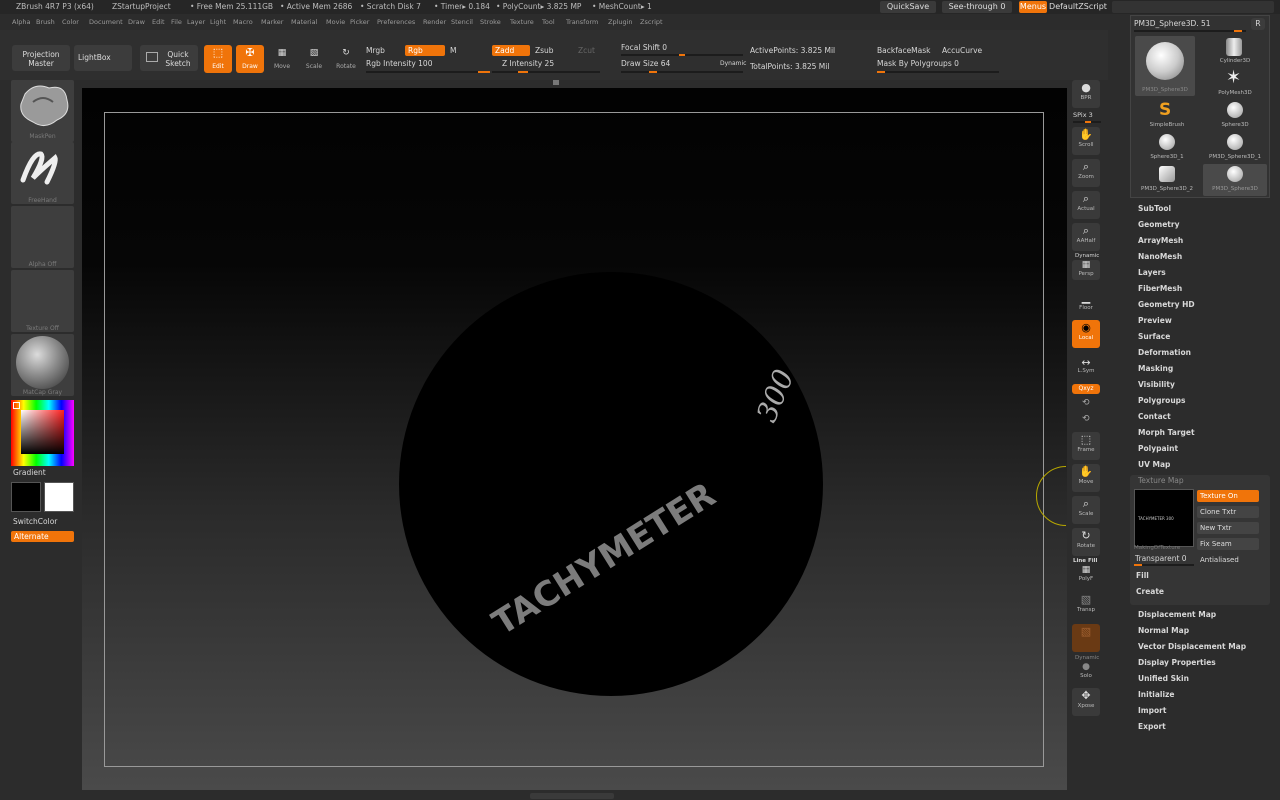 This screenshot has height=800, width=1280. What do you see at coordinates (1161, 480) in the screenshot?
I see `texture-map-title: Texture Map` at bounding box center [1161, 480].